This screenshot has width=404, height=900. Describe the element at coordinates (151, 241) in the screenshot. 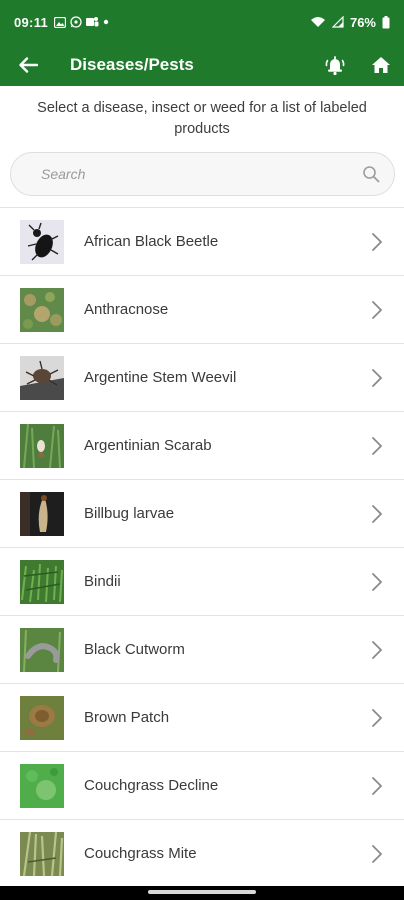

I see `item-label: African Black Beetle` at that location.